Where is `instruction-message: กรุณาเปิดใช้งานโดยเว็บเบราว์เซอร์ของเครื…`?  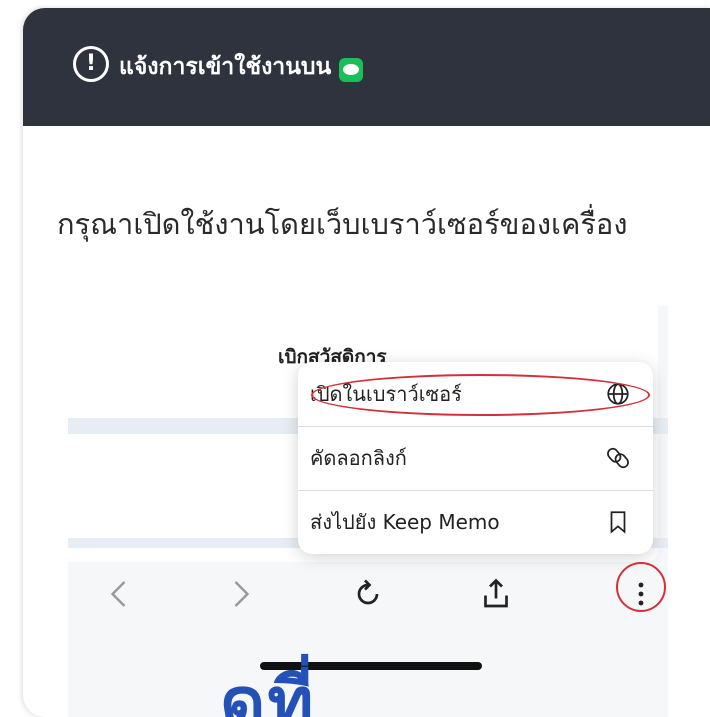
instruction-message: กรุณาเปิดใช้งานโดยเว็บเบราว์เซอร์ของเครื… is located at coordinates (342, 224).